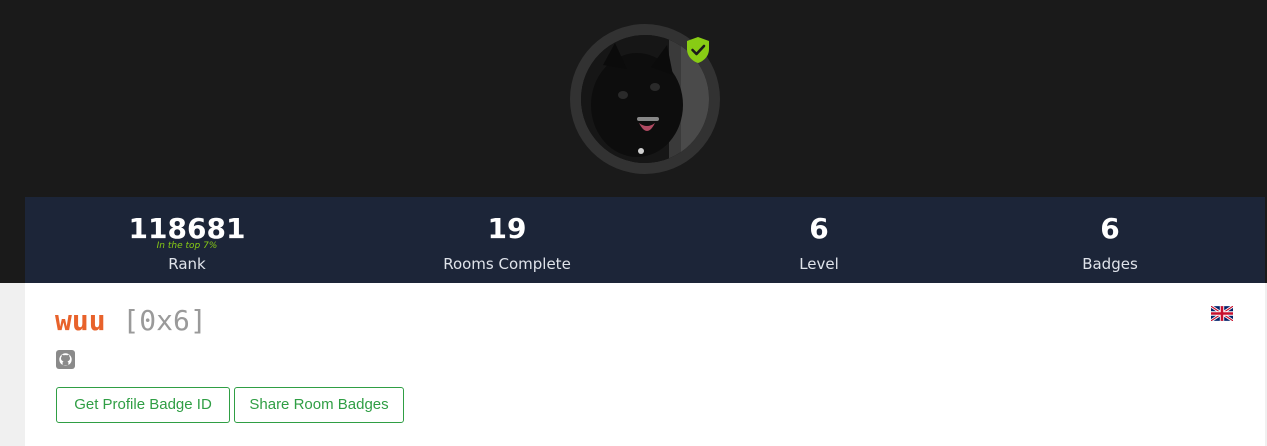  I want to click on stat-rank: 118681 In the top 7% Rank, so click(187, 240).